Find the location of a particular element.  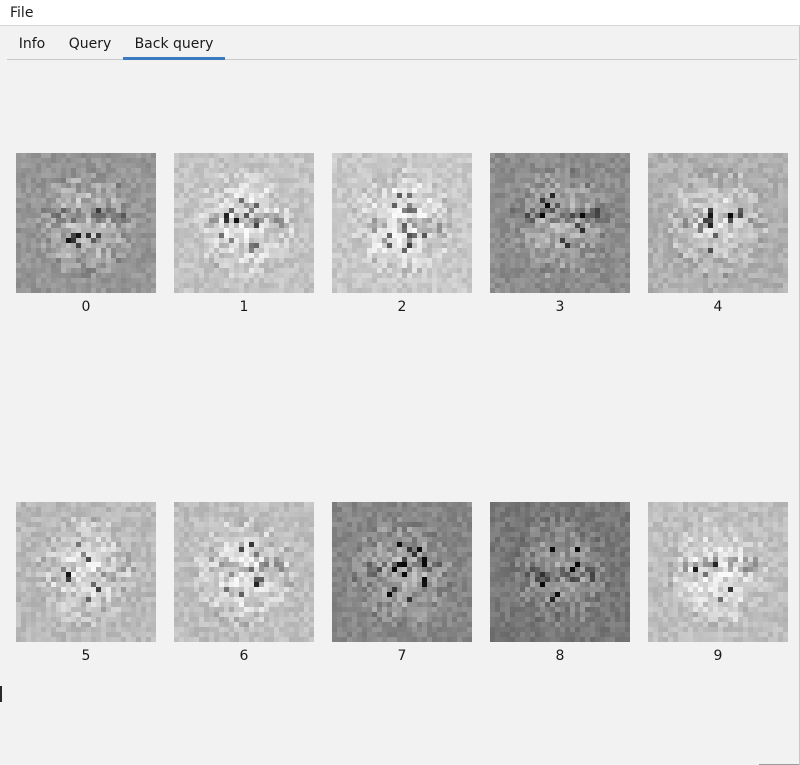

digit-cell-1: 1 is located at coordinates (244, 234).